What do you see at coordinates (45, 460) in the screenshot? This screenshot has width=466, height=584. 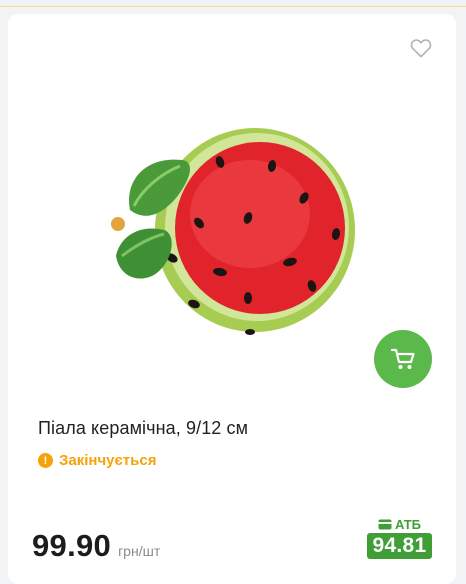 I see `exclamation-circle-icon: !` at bounding box center [45, 460].